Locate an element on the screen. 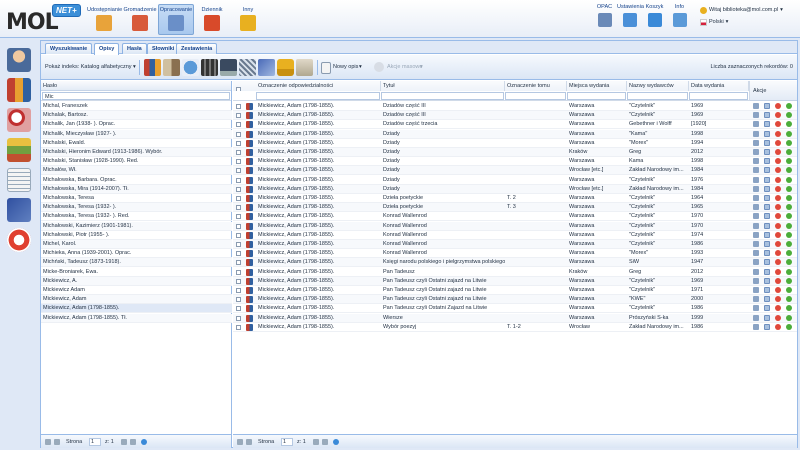 The height and width of the screenshot is (450, 800). bulk-actions-button: Akcje masowe is located at coordinates (404, 67).